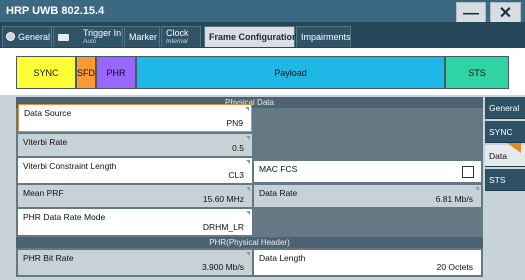 This screenshot has height=280, width=525. Describe the element at coordinates (278, 193) in the screenshot. I see `data-rate-label: Data Rate` at that location.